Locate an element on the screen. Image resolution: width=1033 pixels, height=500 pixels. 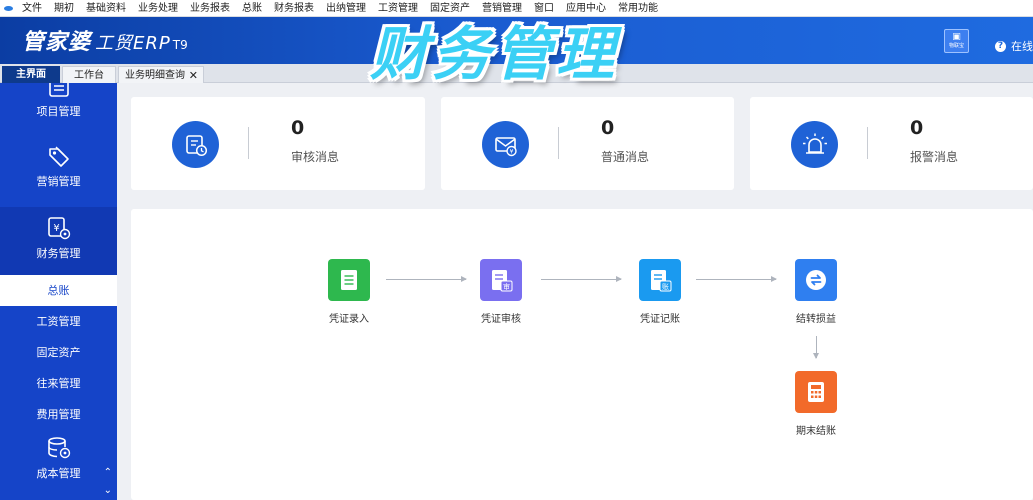
close-icon: ✕ is located at coordinates (193, 75).